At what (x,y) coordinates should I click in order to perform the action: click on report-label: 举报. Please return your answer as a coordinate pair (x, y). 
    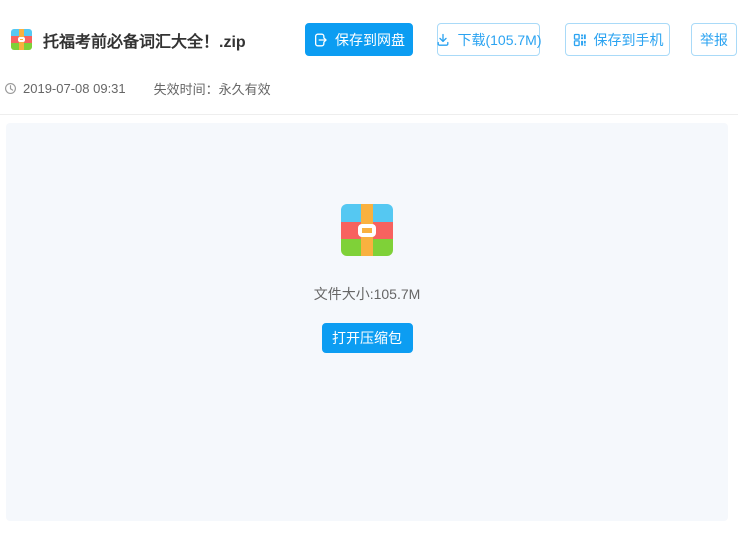
    Looking at the image, I should click on (714, 39).